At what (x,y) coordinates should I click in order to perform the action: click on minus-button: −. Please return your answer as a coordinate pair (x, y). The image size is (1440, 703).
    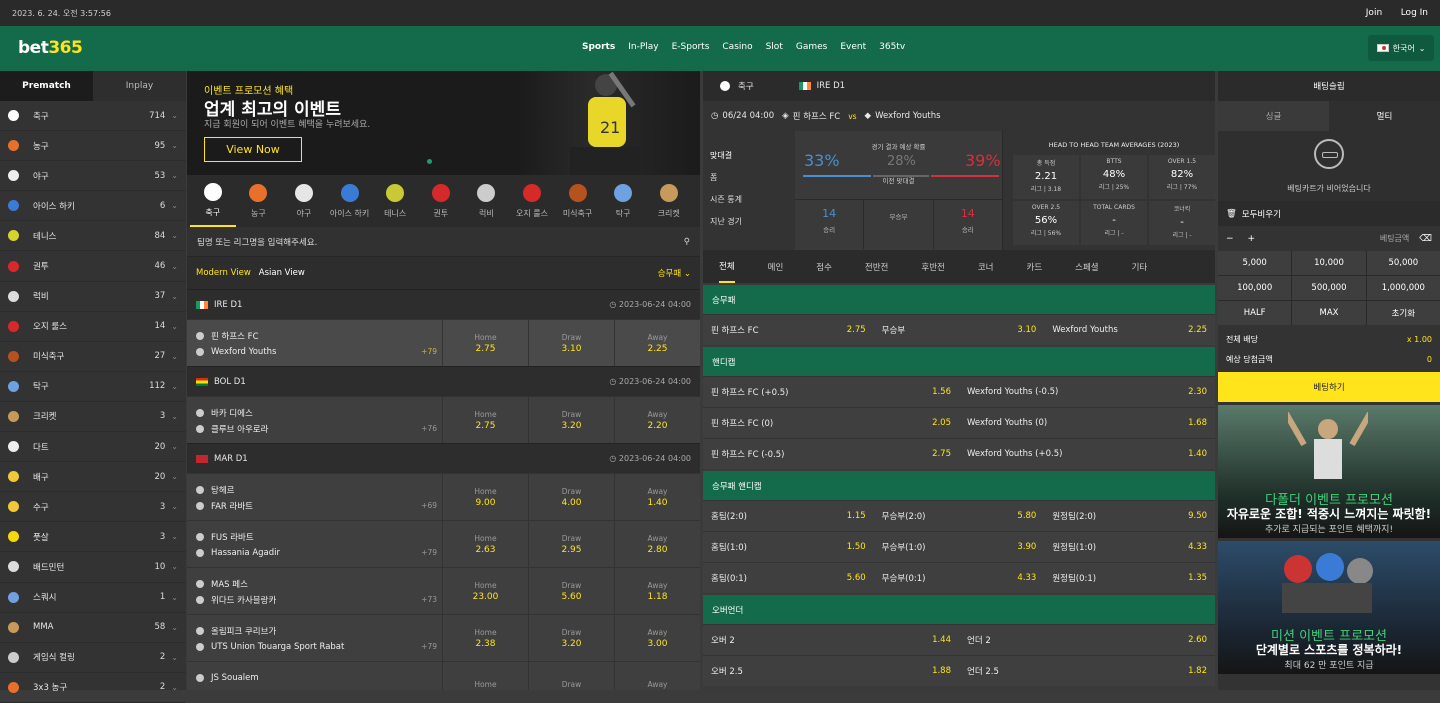
    Looking at the image, I should click on (1230, 239).